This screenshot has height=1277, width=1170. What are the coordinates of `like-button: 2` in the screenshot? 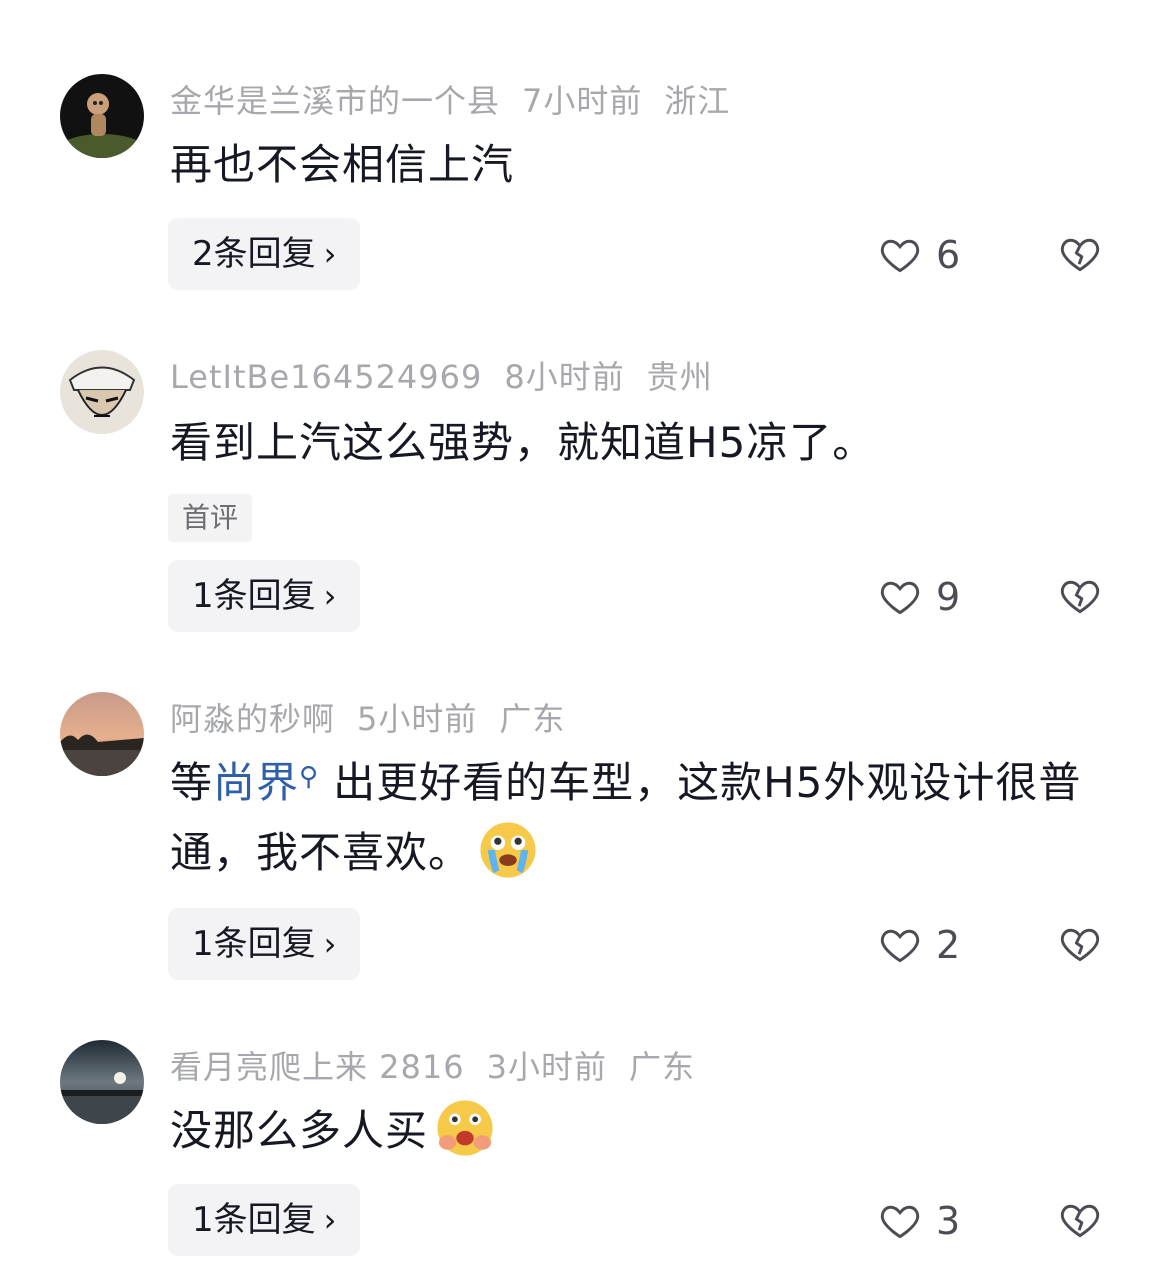 It's located at (919, 945).